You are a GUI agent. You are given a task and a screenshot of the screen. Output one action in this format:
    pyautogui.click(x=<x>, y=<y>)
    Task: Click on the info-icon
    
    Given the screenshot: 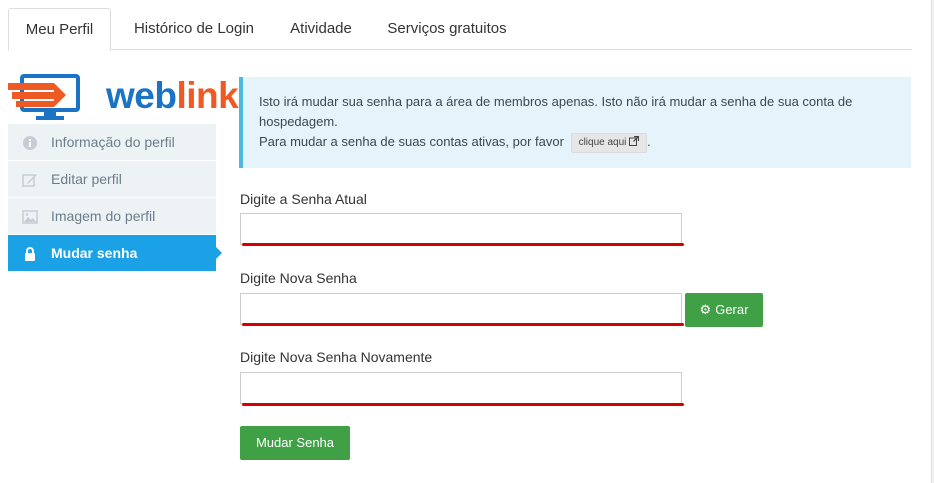 What is the action you would take?
    pyautogui.click(x=30, y=143)
    